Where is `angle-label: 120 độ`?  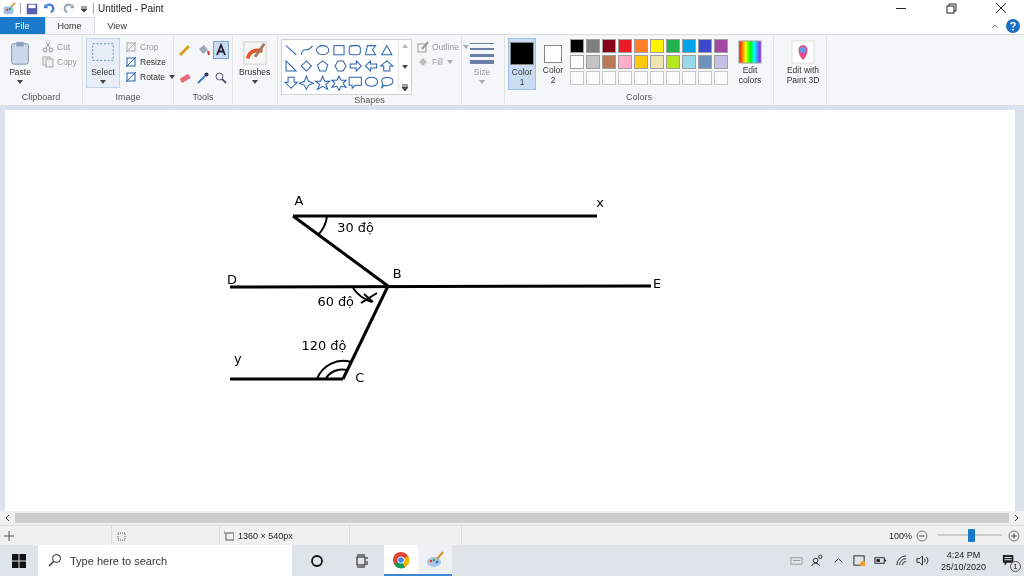
angle-label: 120 độ is located at coordinates (324, 346).